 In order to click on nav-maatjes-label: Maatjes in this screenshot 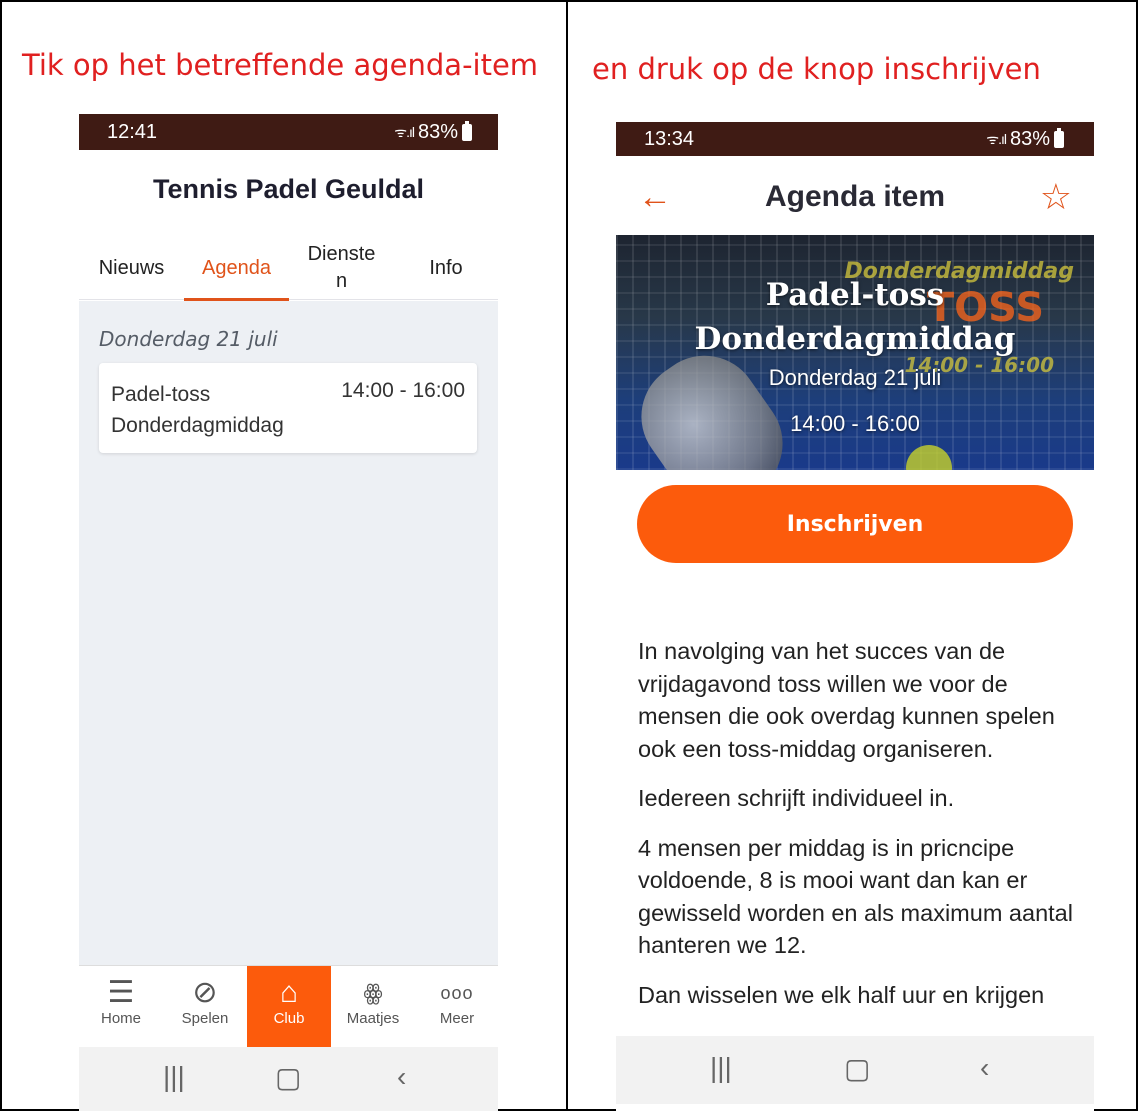, I will do `click(373, 1018)`.